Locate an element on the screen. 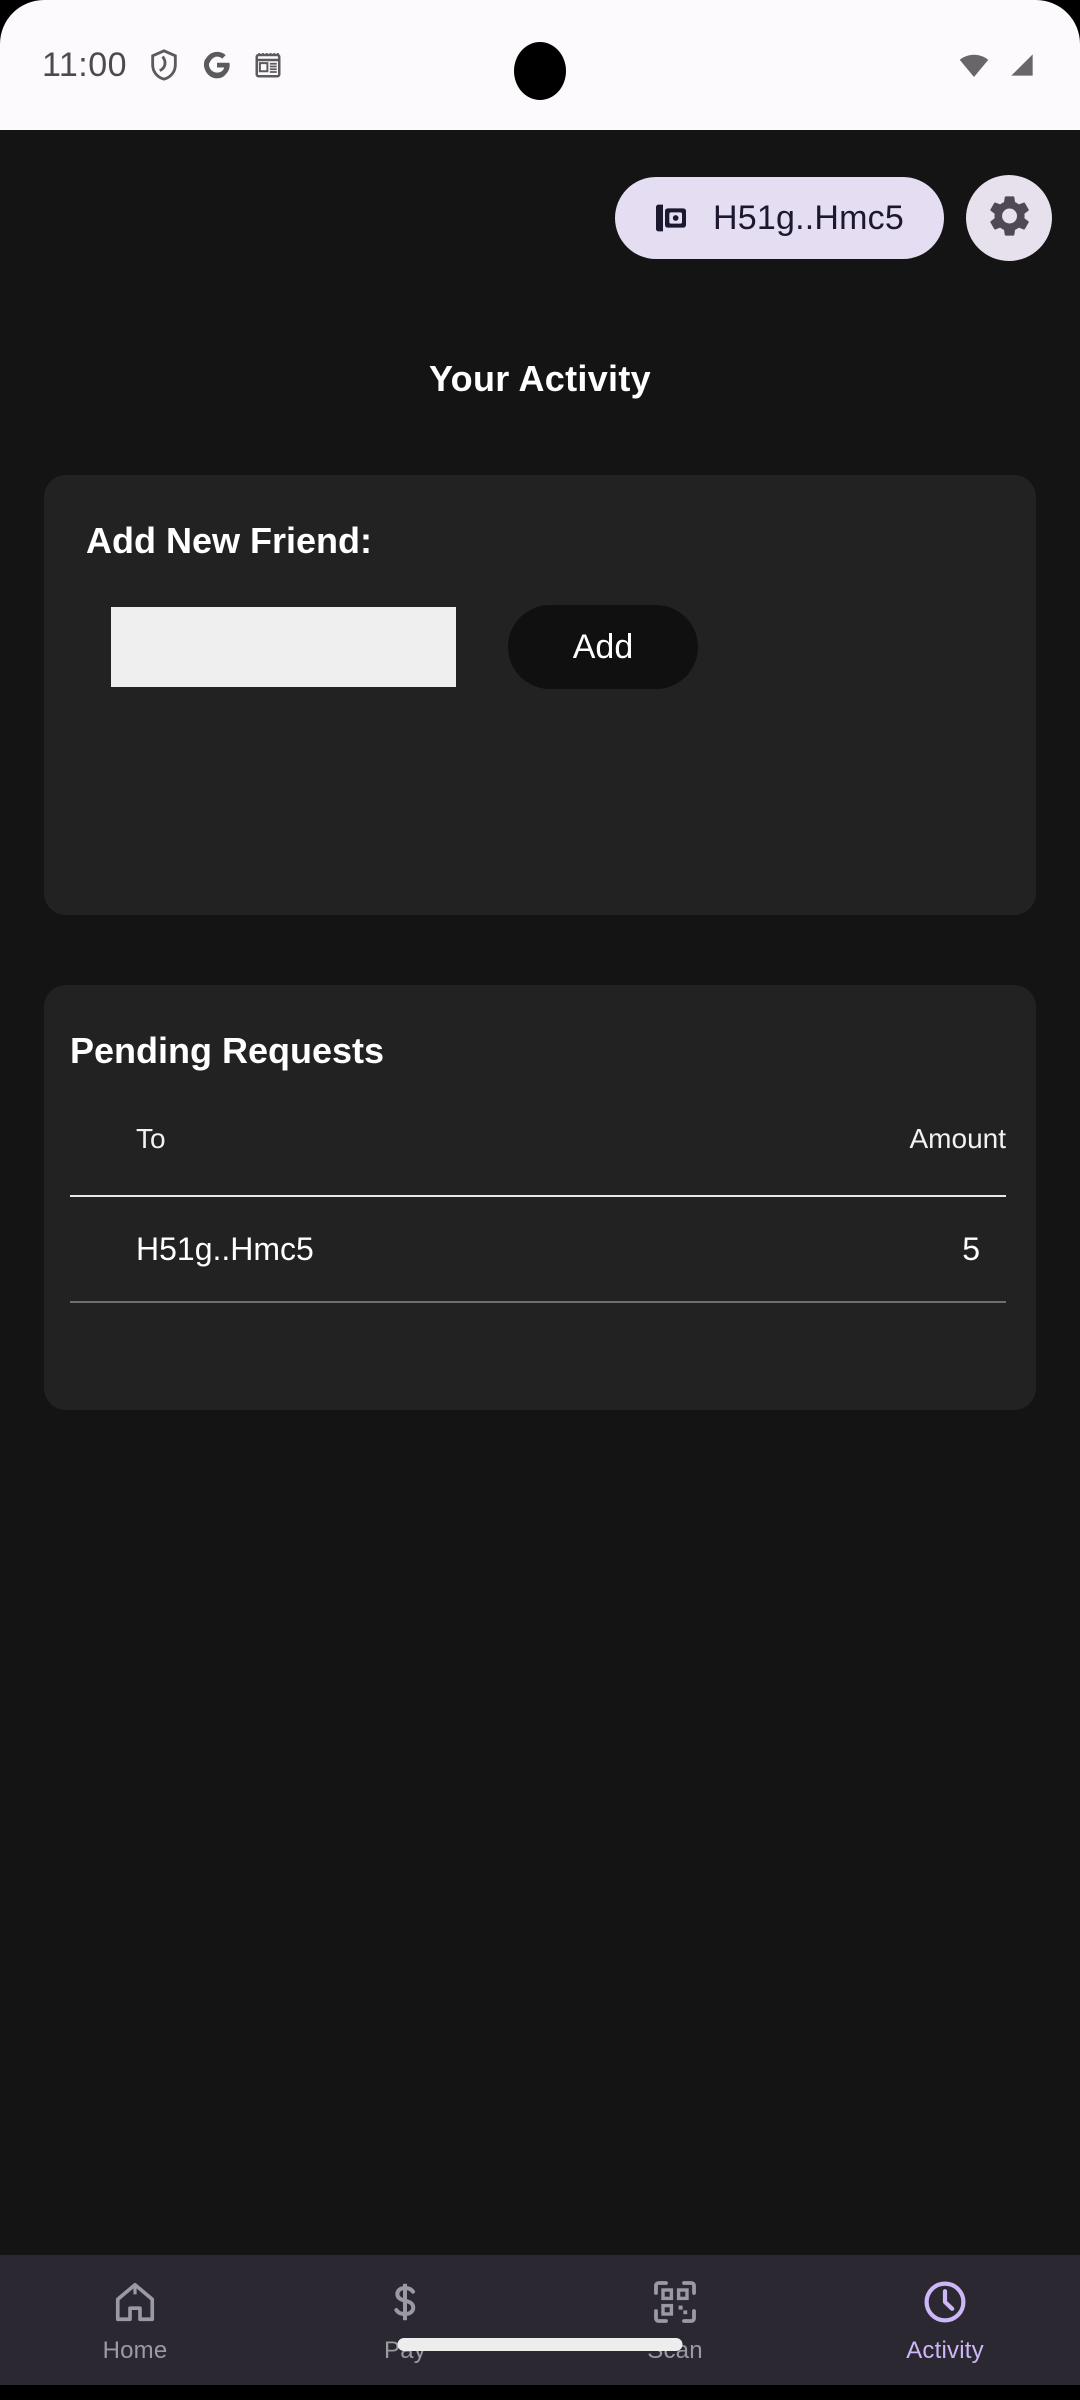 The image size is (1080, 2400). pending-requests-table: To Amount H51g..Hmc5 5 is located at coordinates (540, 1208).